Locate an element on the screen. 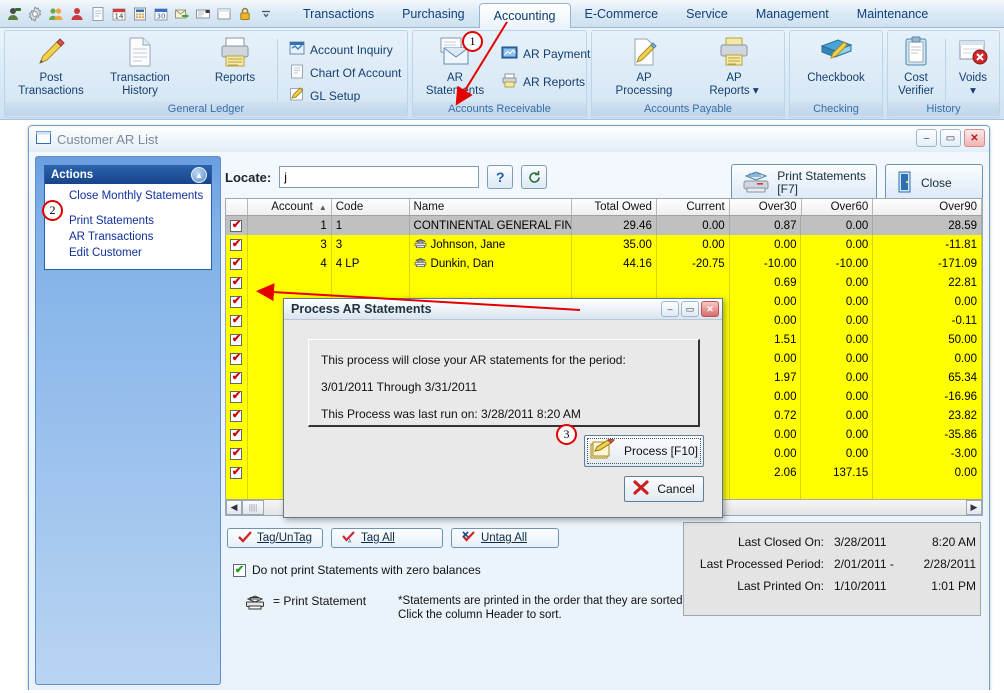 The width and height of the screenshot is (1004, 693). table-row: ✔ 0.69 0.00 22.81 is located at coordinates (604, 282).